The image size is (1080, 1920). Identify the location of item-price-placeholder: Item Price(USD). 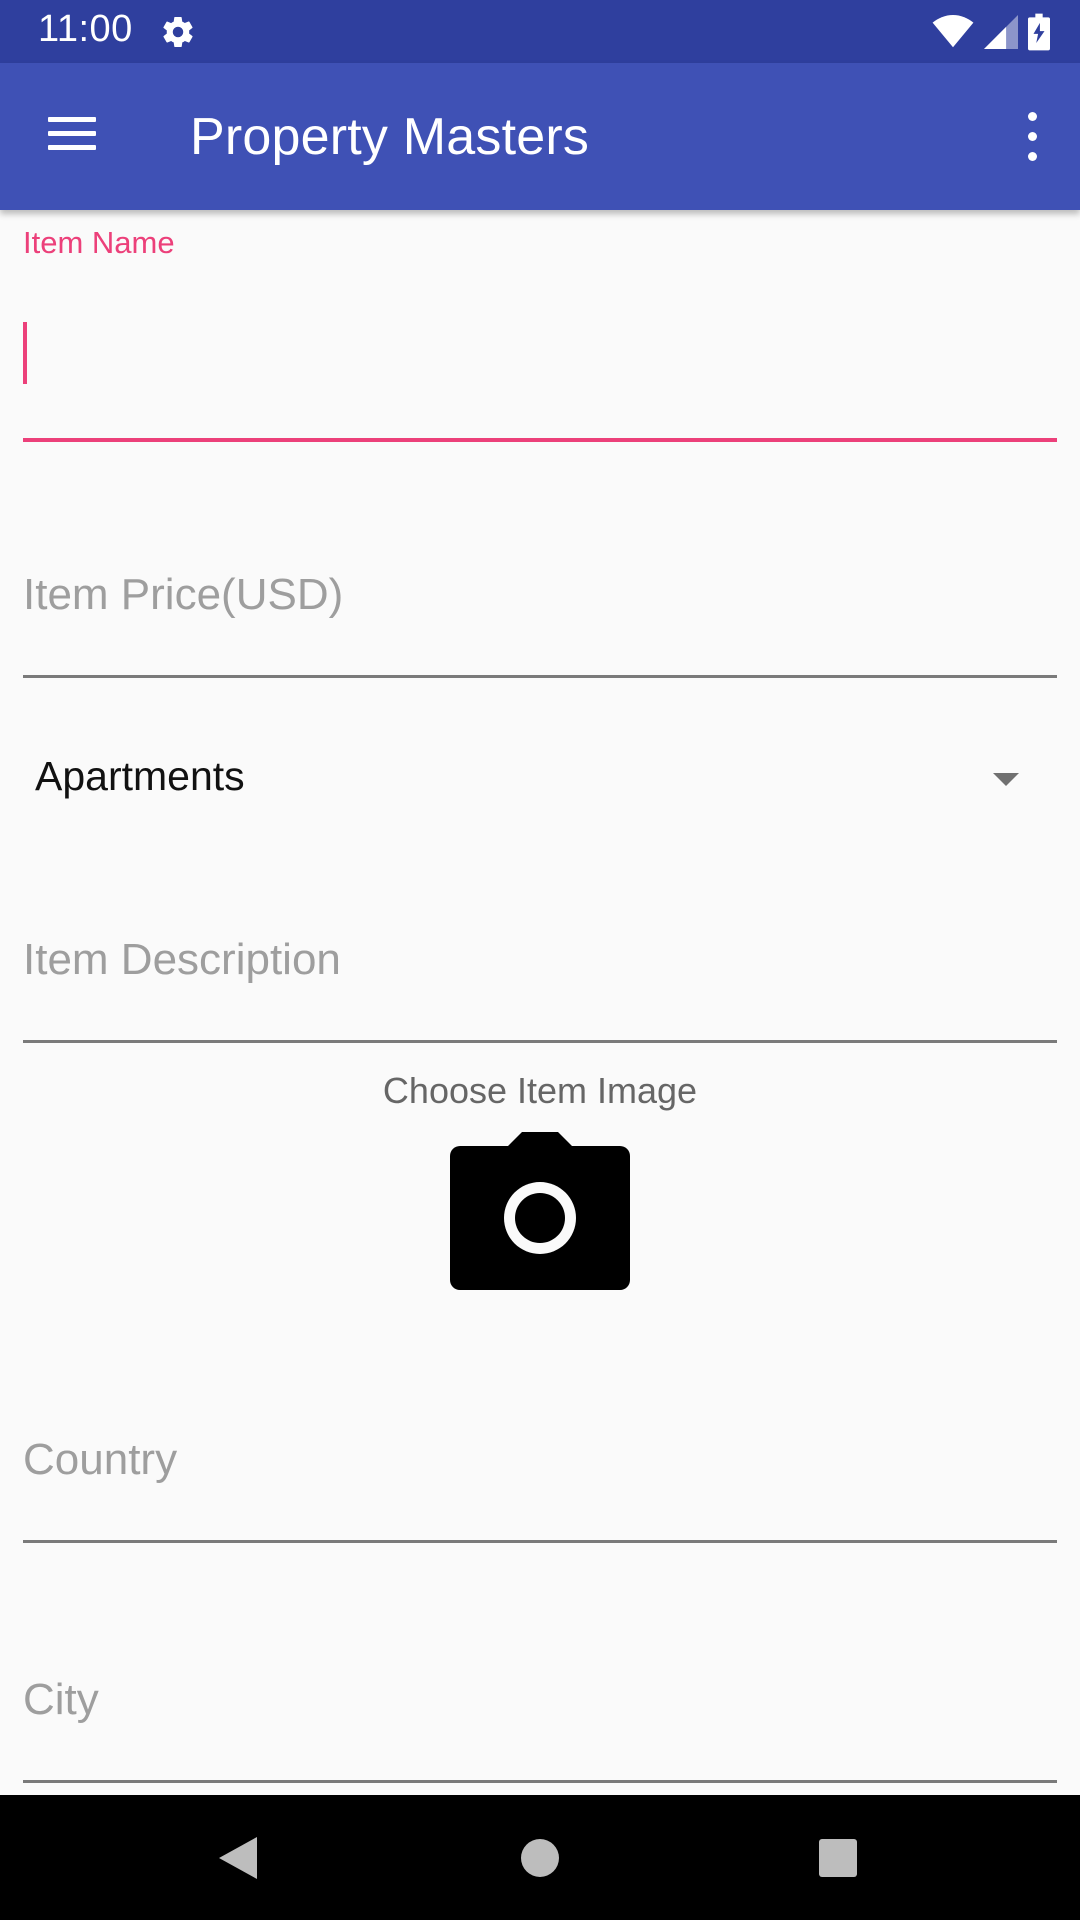
(183, 594).